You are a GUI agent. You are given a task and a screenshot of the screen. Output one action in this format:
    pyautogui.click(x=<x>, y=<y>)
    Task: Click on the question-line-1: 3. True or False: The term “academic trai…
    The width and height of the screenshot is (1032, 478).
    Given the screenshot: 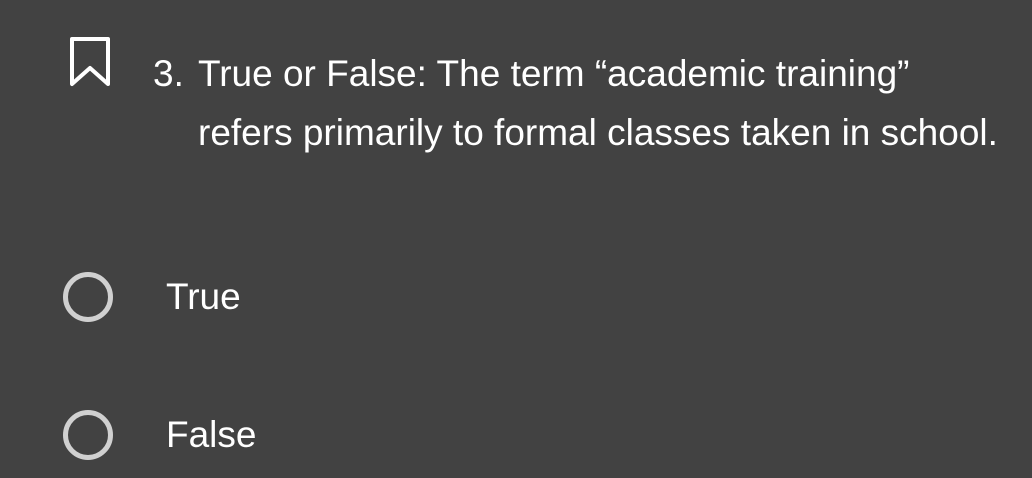 What is the action you would take?
    pyautogui.click(x=578, y=73)
    